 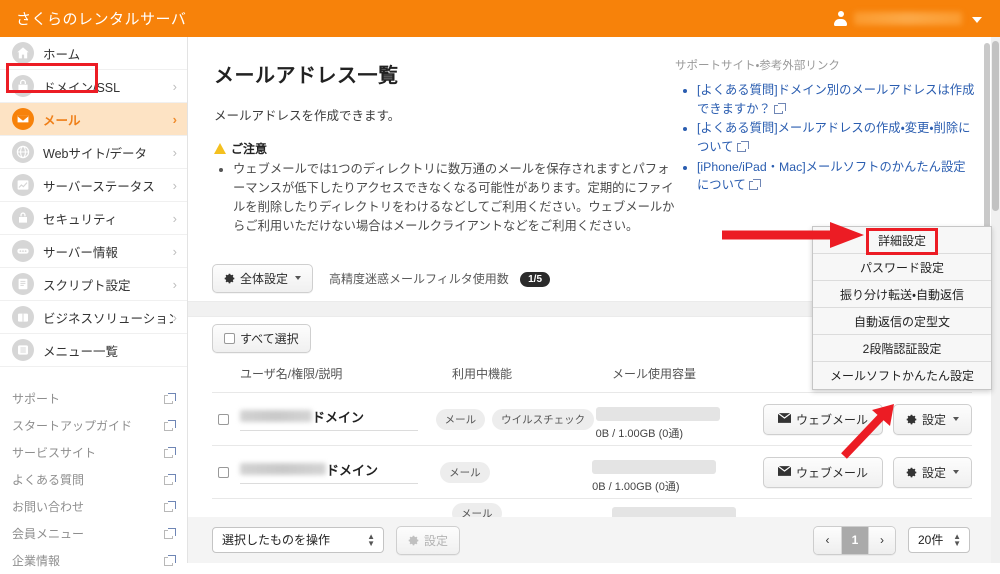 I want to click on sidebar-item-website-data: Webサイト/データ ›, so click(x=93, y=152).